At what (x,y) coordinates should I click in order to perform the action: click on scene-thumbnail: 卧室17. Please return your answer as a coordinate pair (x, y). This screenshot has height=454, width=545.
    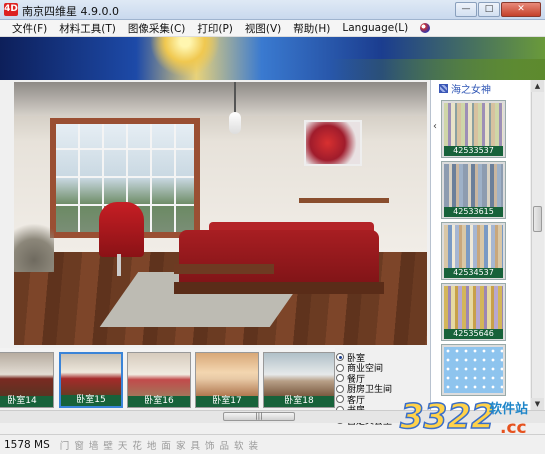
    Looking at the image, I should click on (227, 380).